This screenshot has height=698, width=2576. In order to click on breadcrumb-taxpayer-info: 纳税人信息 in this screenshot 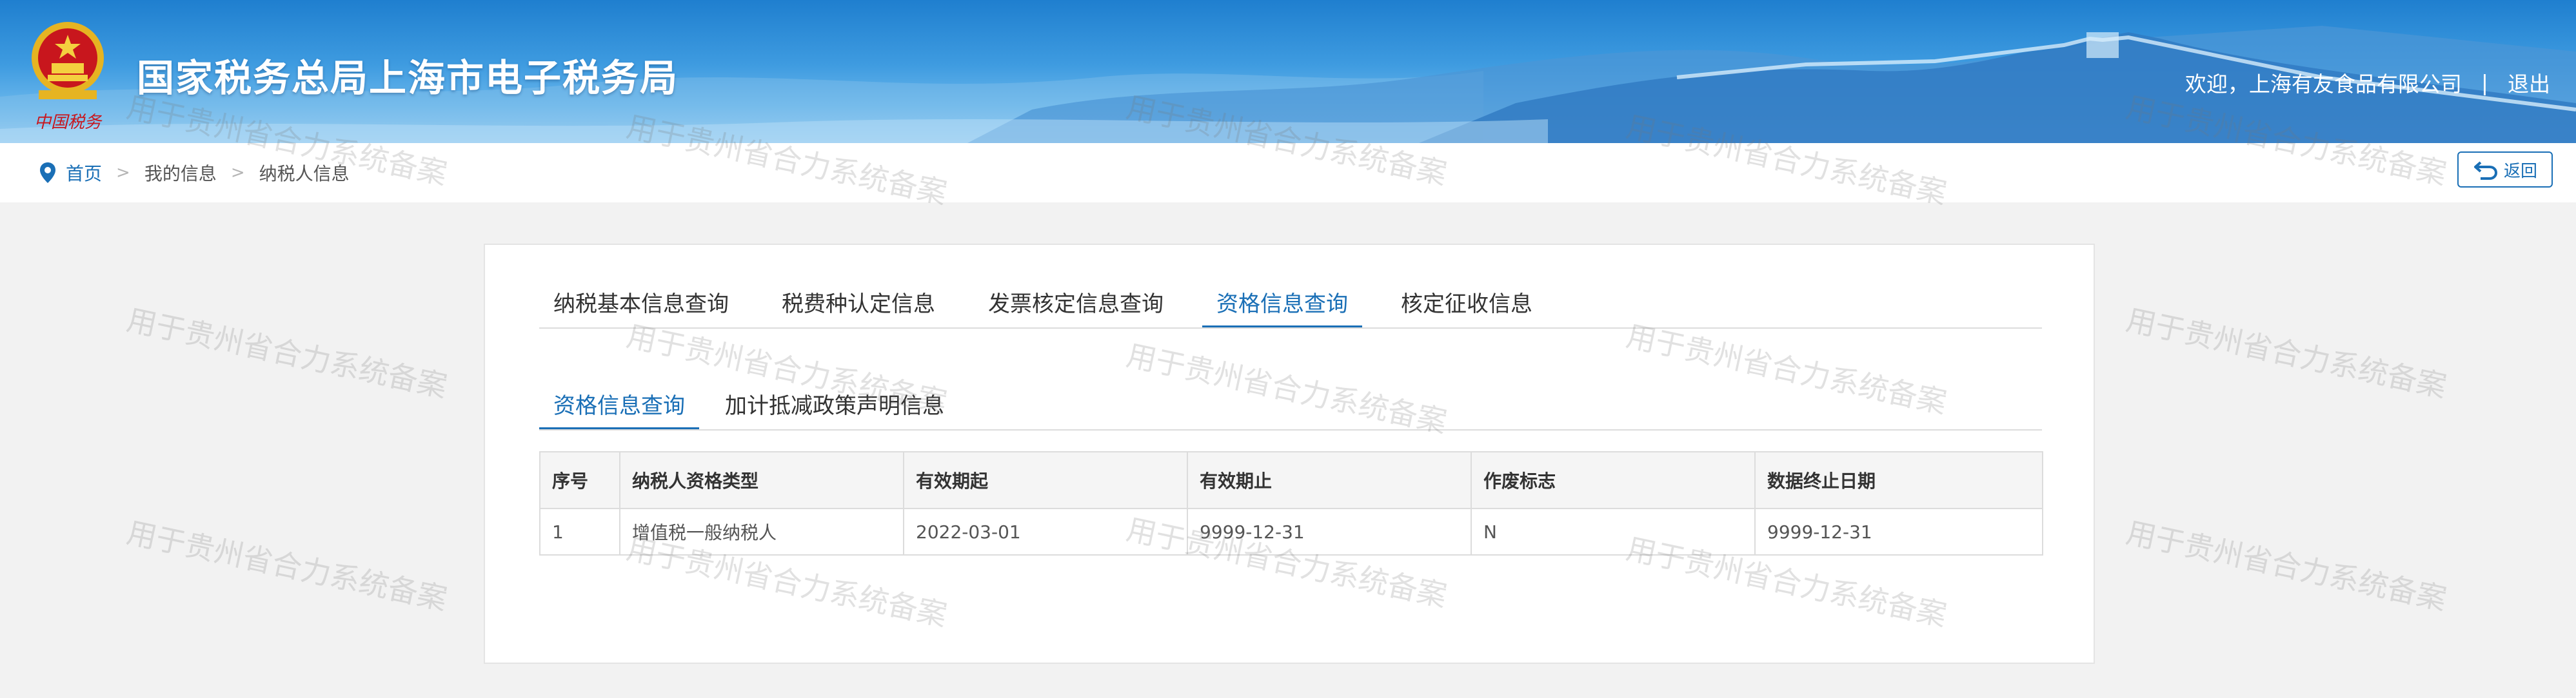, I will do `click(304, 173)`.